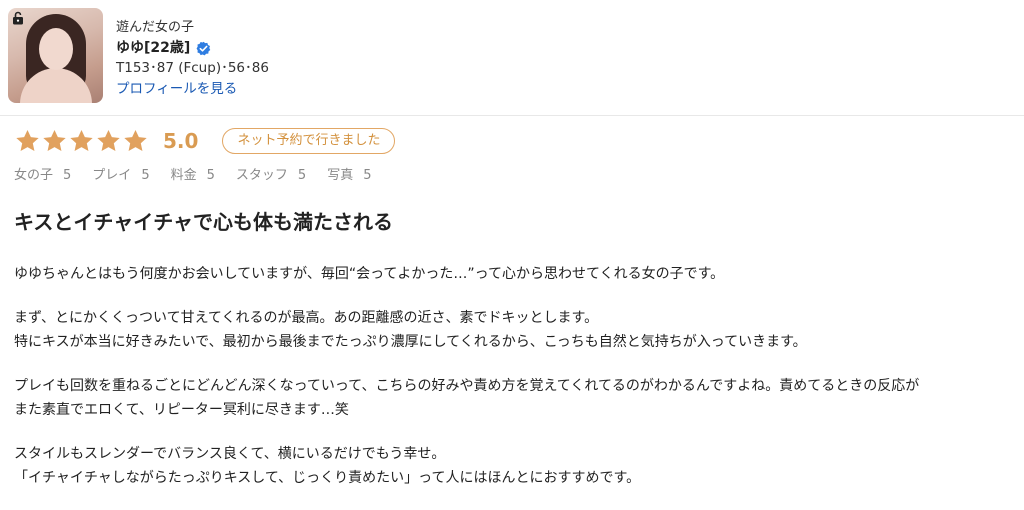 Image resolution: width=1024 pixels, height=510 pixels. I want to click on sub-rating-girl: 女の子 5, so click(43, 175).